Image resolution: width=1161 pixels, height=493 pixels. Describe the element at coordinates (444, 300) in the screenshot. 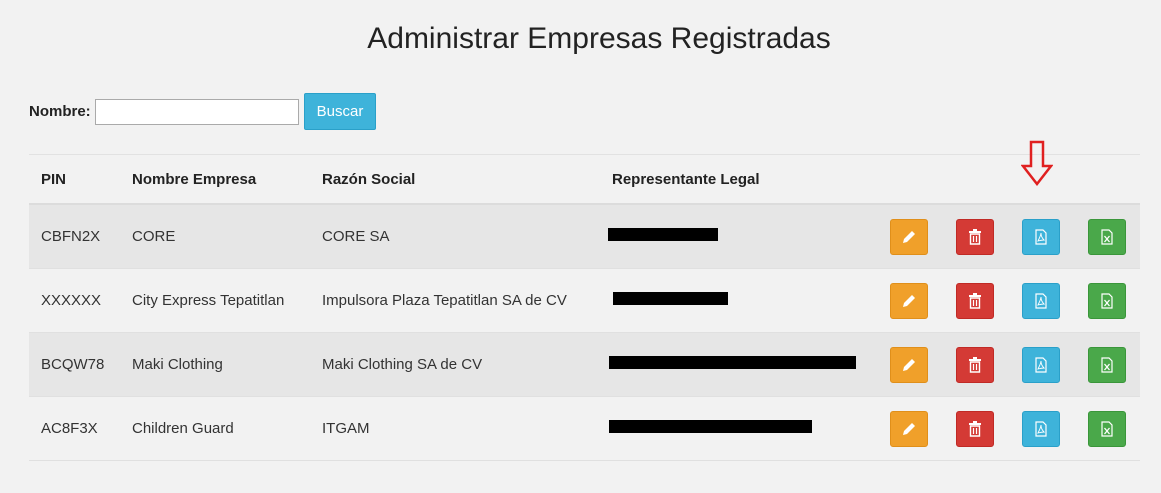

I see `cell-razon-social: Impulsora Plaza Tepatitlan SA de CV` at that location.